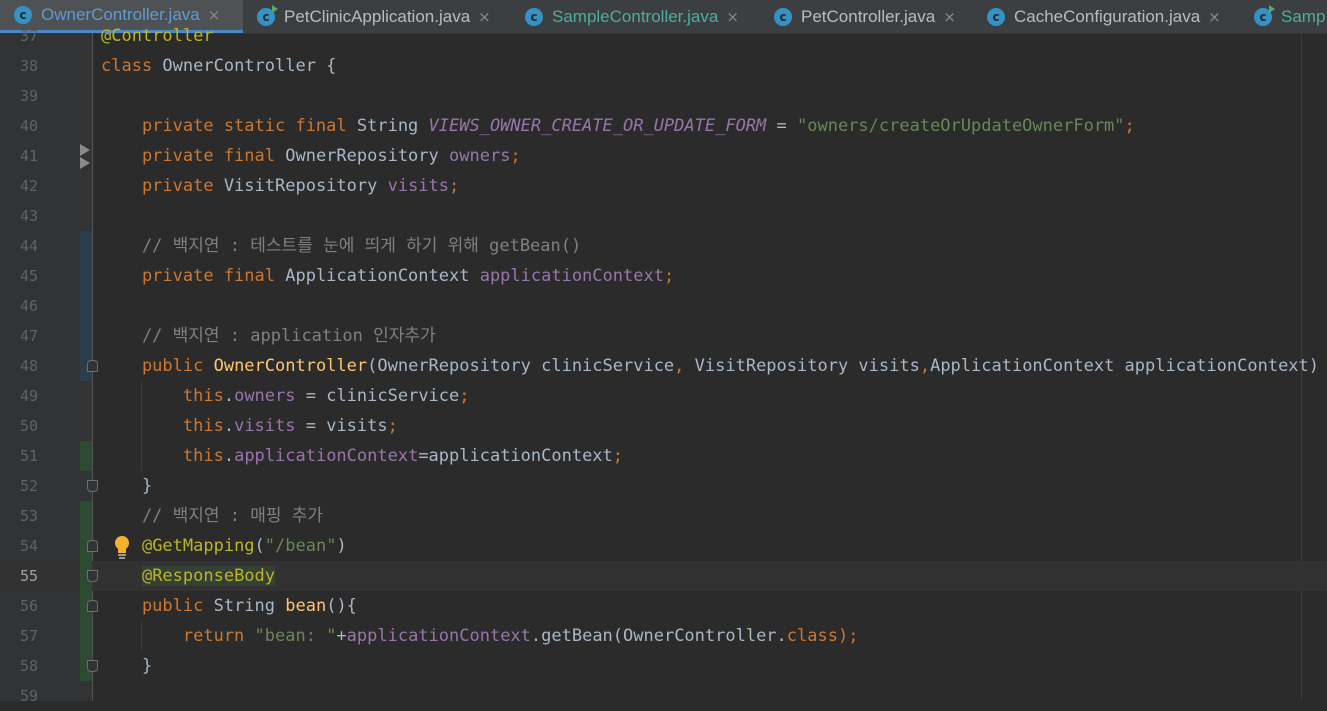  I want to click on code-line: 50 this.visits = visits;, so click(663, 426).